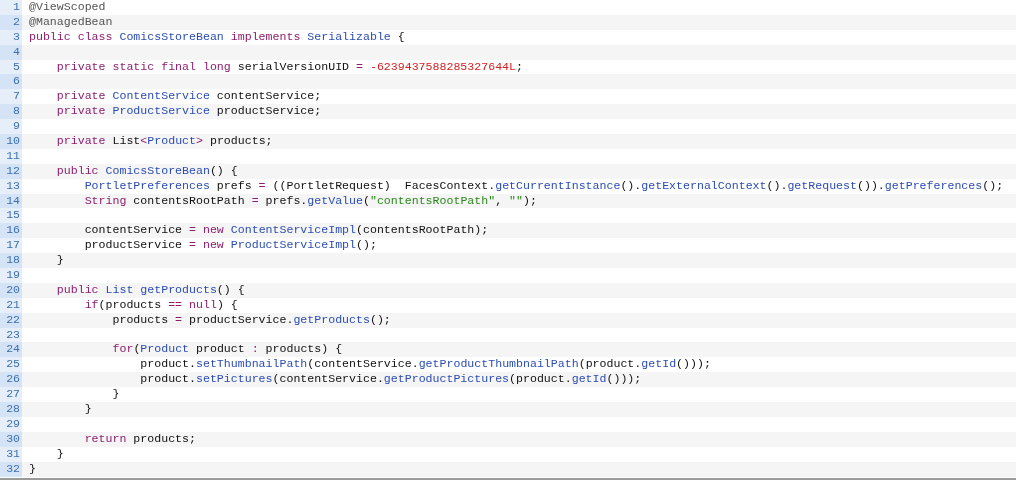 The width and height of the screenshot is (1016, 481). I want to click on line-number: 25, so click(13, 364).